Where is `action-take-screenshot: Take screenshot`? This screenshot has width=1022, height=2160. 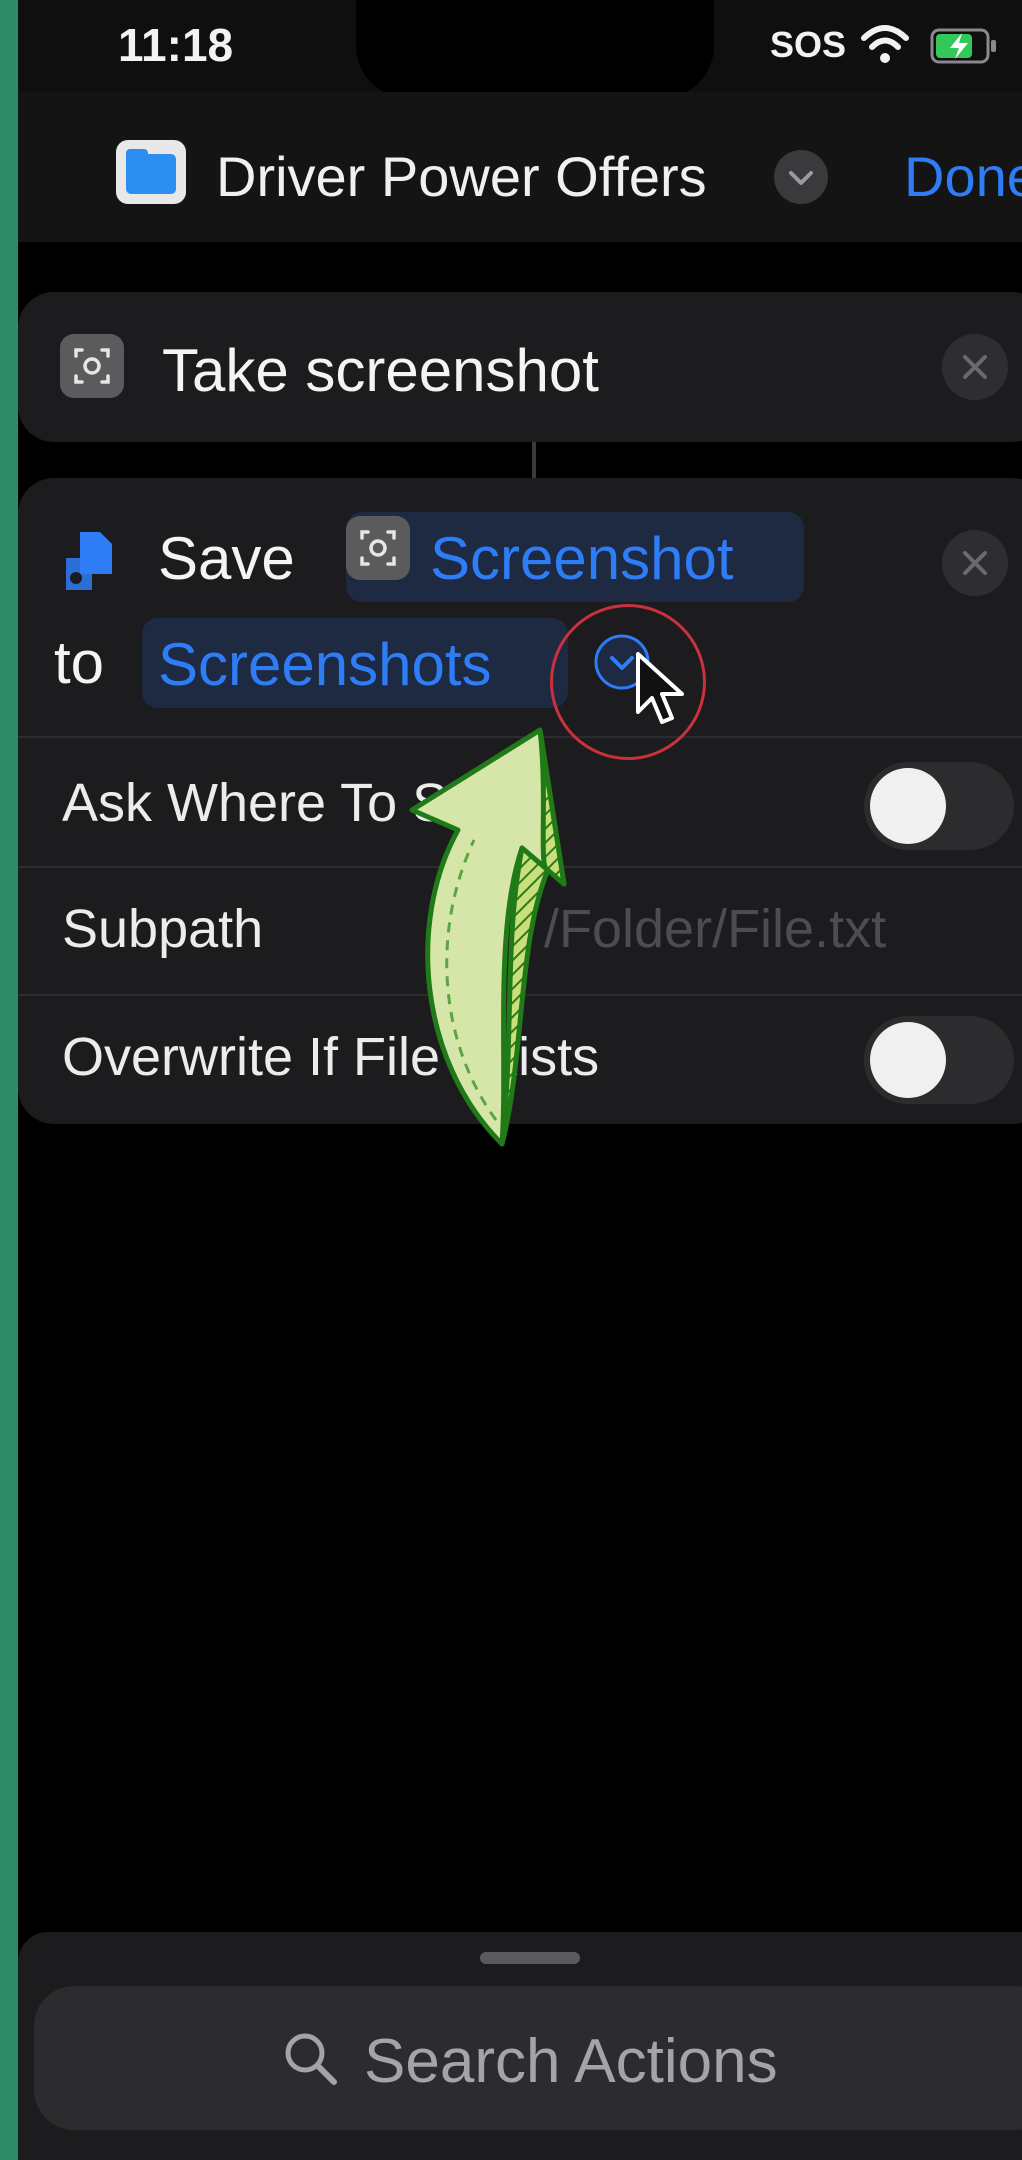
action-take-screenshot: Take screenshot is located at coordinates (520, 367).